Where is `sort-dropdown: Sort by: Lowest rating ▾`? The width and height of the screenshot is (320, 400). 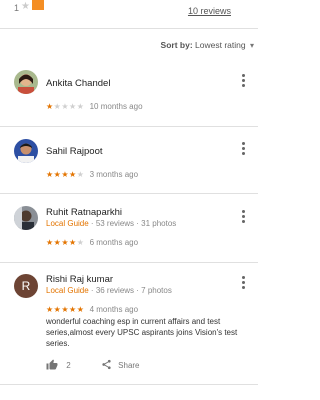
sort-dropdown: Sort by: Lowest rating ▾ is located at coordinates (207, 45).